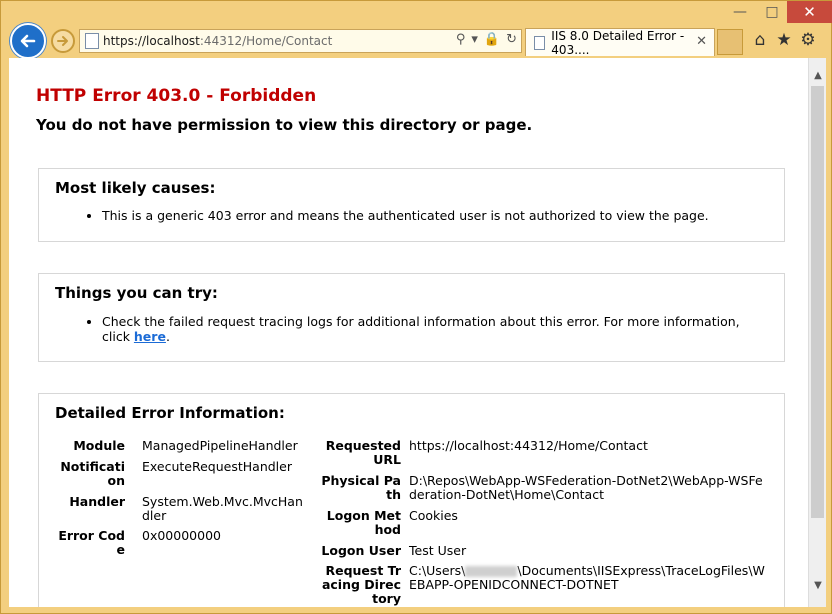  I want to click on scroll-thumb, so click(817, 302).